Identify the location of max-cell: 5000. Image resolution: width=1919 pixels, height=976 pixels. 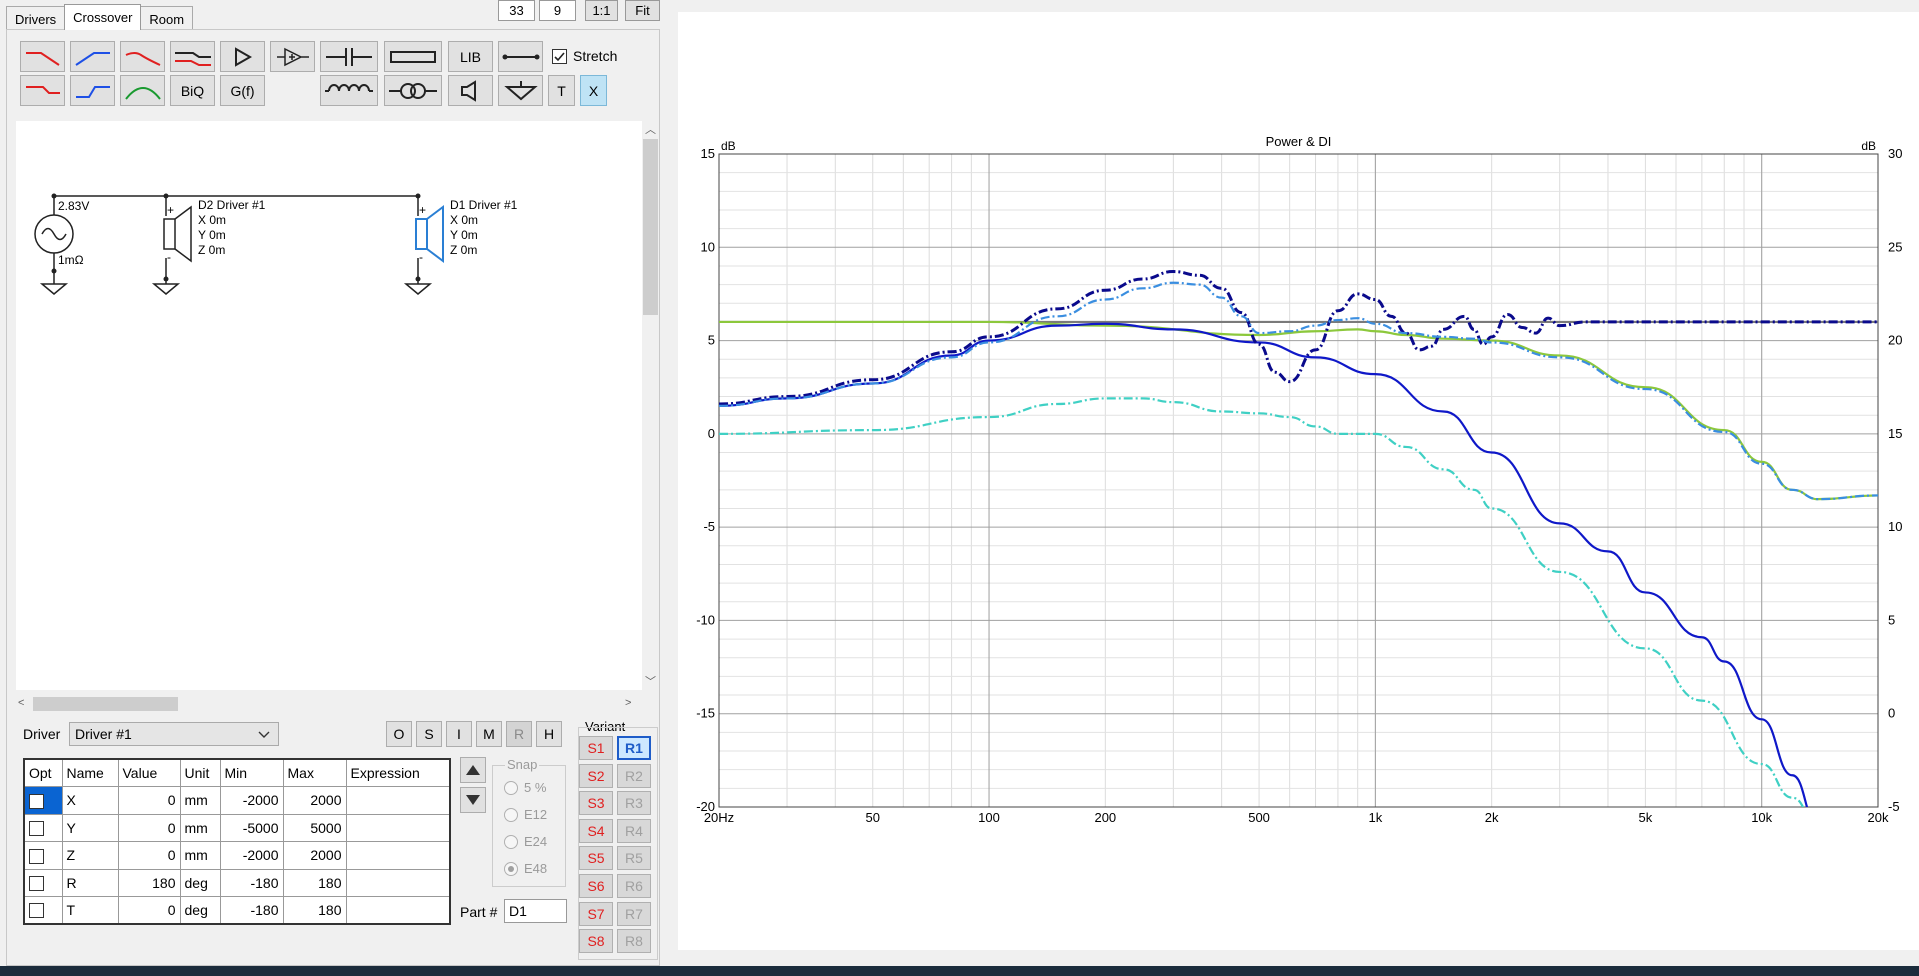
(314, 827).